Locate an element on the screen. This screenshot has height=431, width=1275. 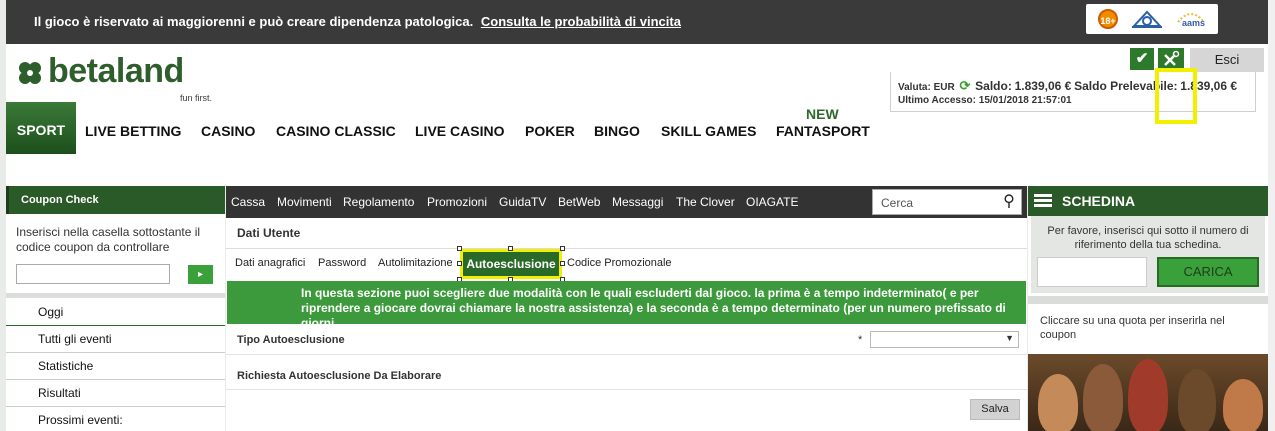
currency-label: Valuta: is located at coordinates (914, 87).